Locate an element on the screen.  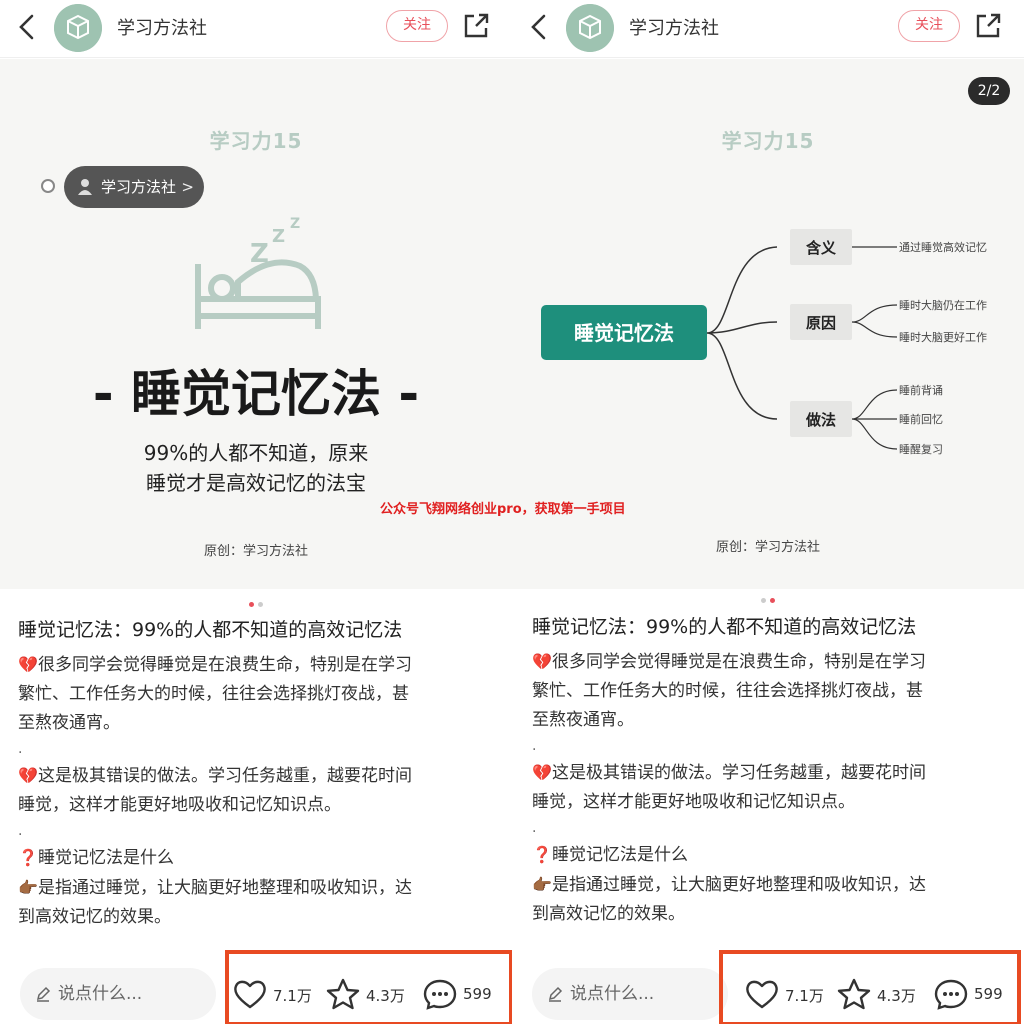
person-icon is located at coordinates (85, 187).